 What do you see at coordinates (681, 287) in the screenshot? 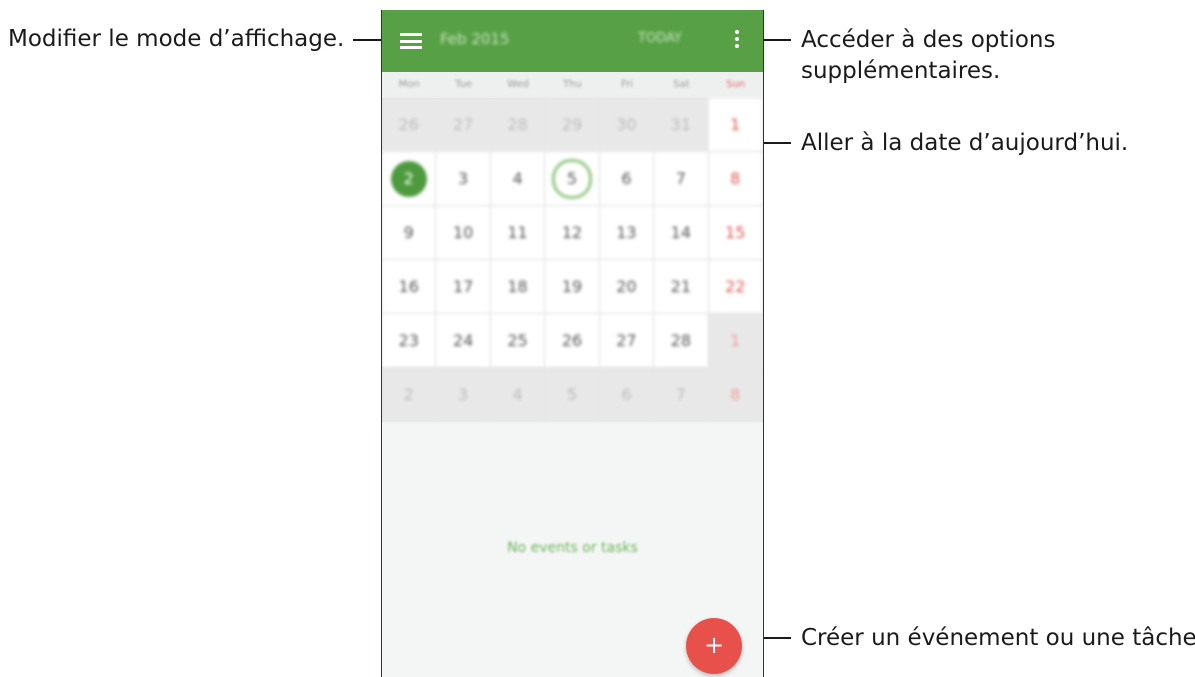
I see `day-cell: 21` at bounding box center [681, 287].